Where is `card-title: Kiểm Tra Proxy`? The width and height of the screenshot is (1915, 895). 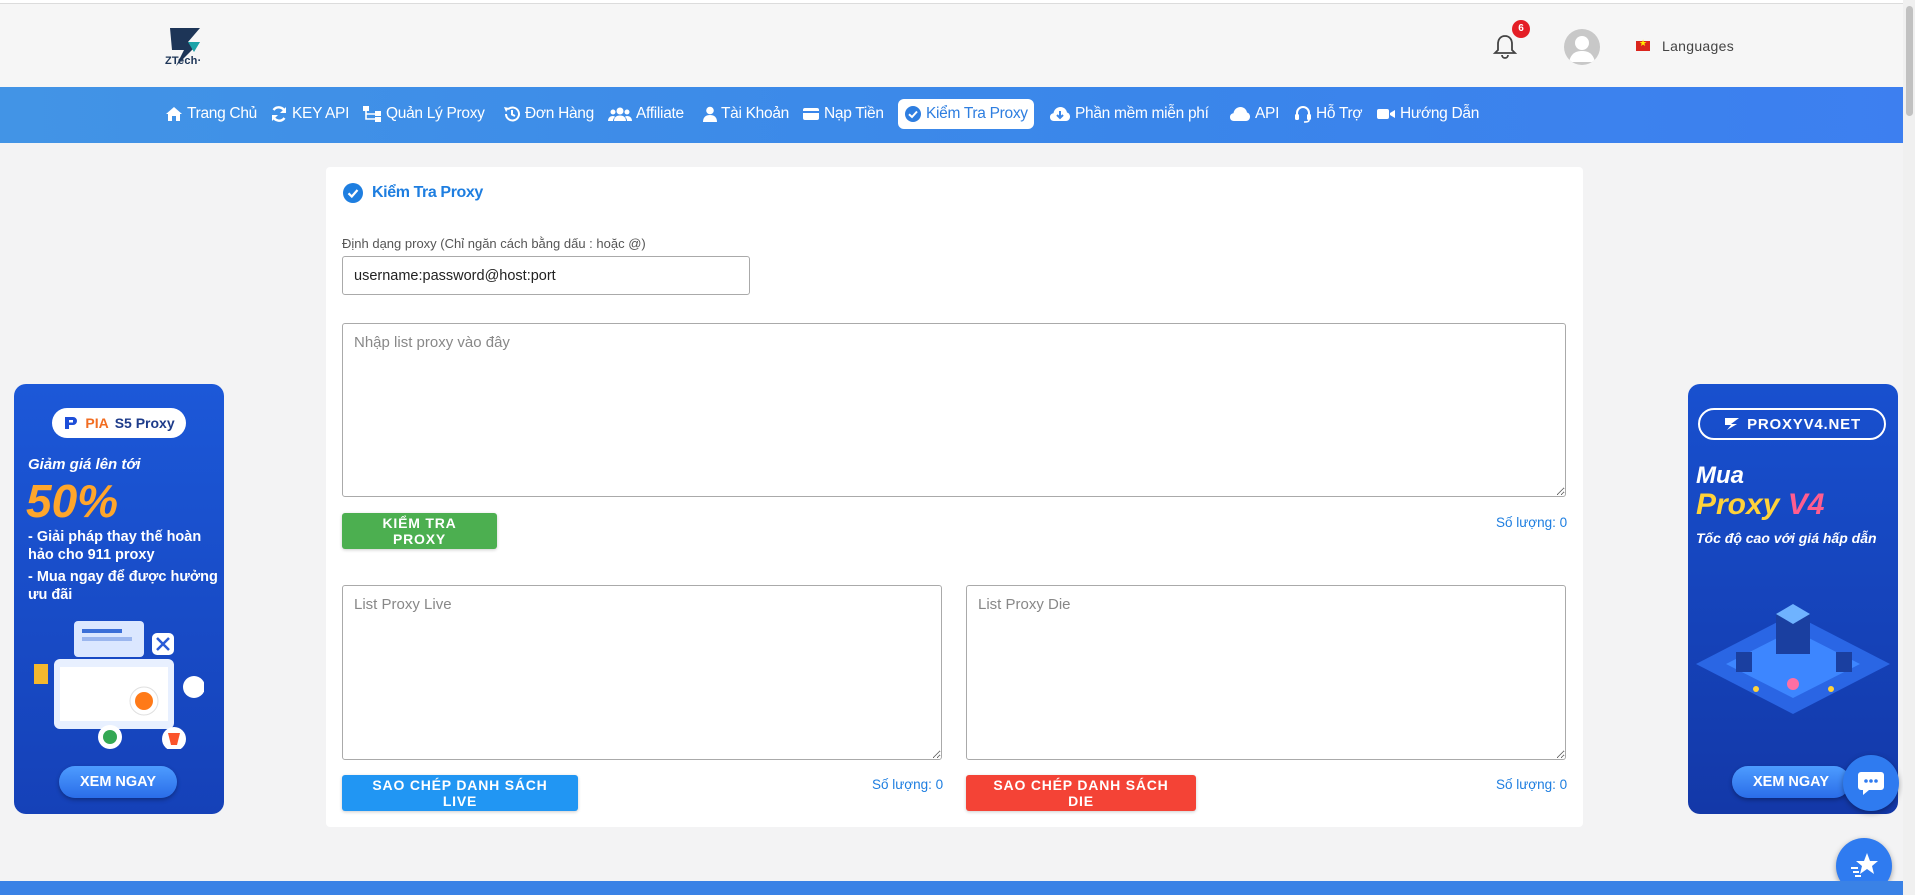 card-title: Kiểm Tra Proxy is located at coordinates (412, 193).